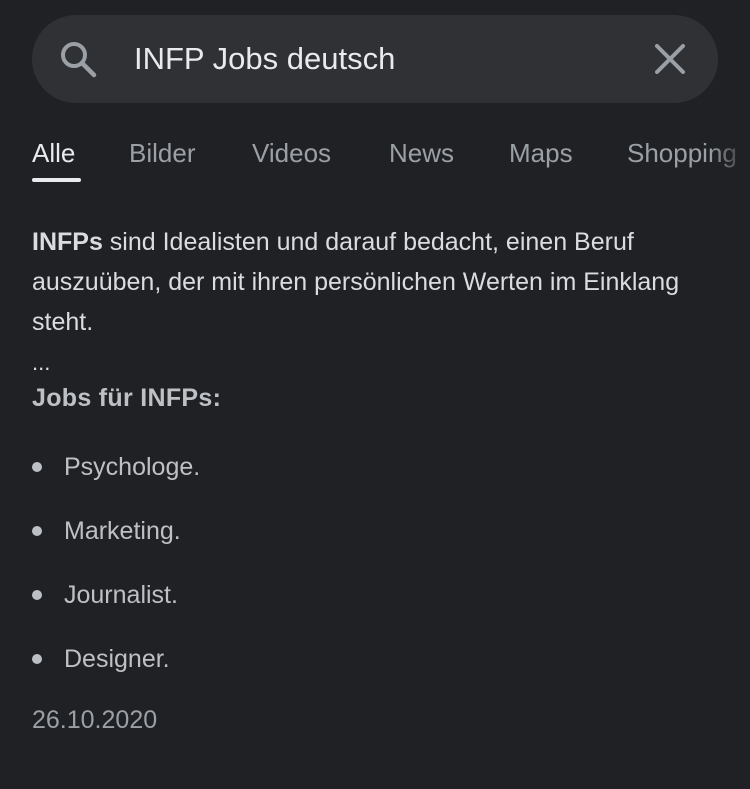 This screenshot has height=789, width=750. Describe the element at coordinates (162, 153) in the screenshot. I see `tab-bilder: Bilder` at that location.